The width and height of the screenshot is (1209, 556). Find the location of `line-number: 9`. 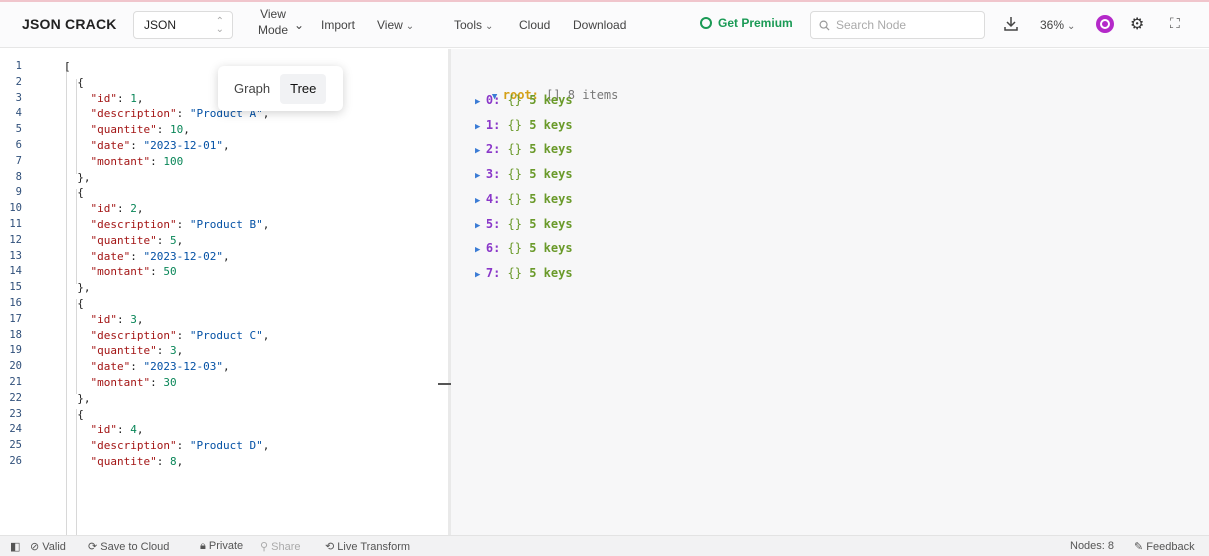

line-number: 9 is located at coordinates (18, 192).